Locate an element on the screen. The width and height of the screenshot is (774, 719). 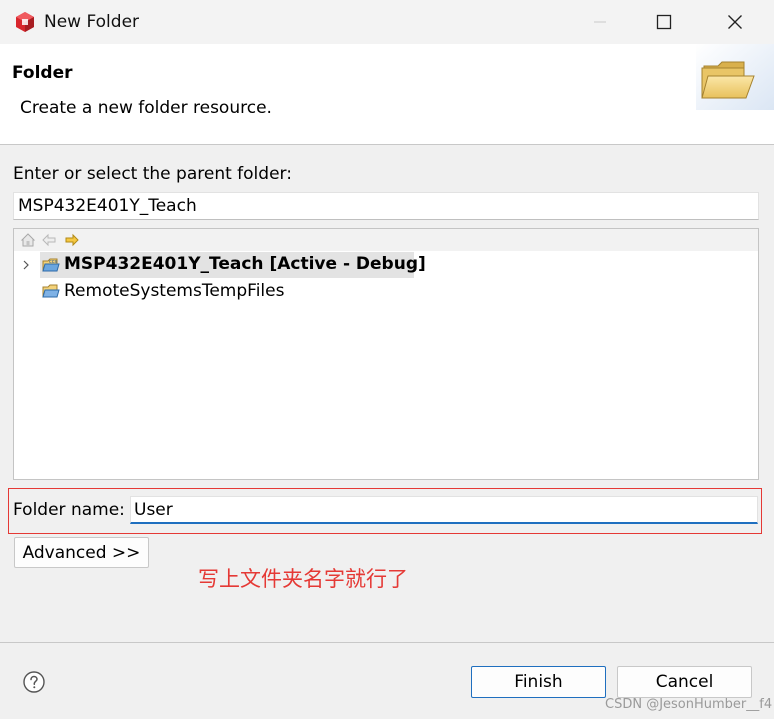
ccs-cube-icon is located at coordinates (25, 22).